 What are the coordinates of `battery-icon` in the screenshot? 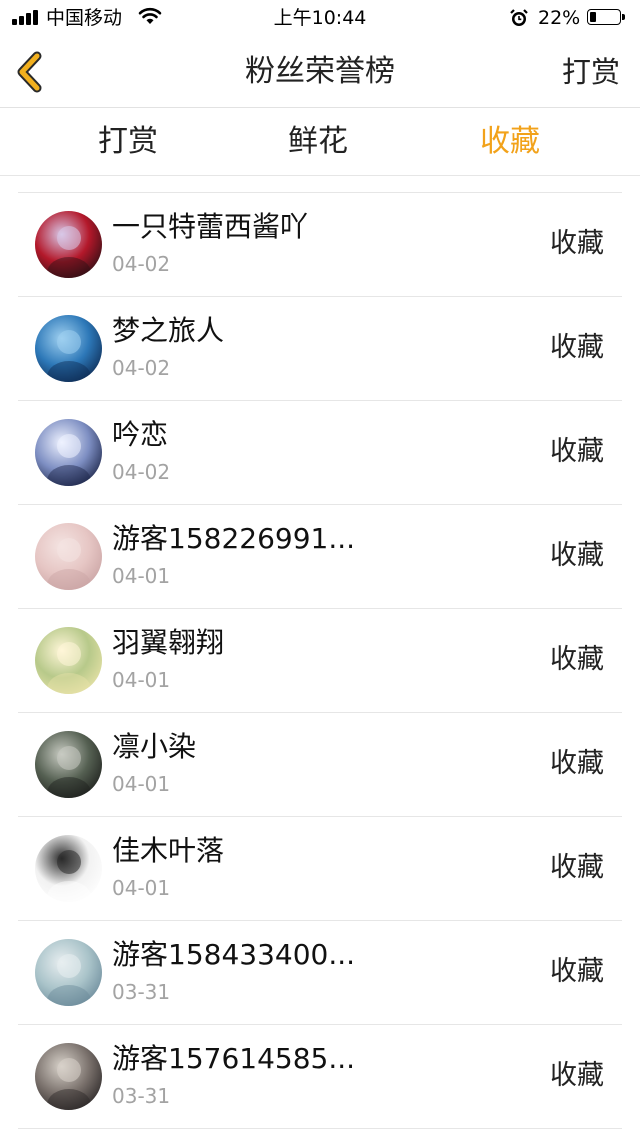 It's located at (606, 18).